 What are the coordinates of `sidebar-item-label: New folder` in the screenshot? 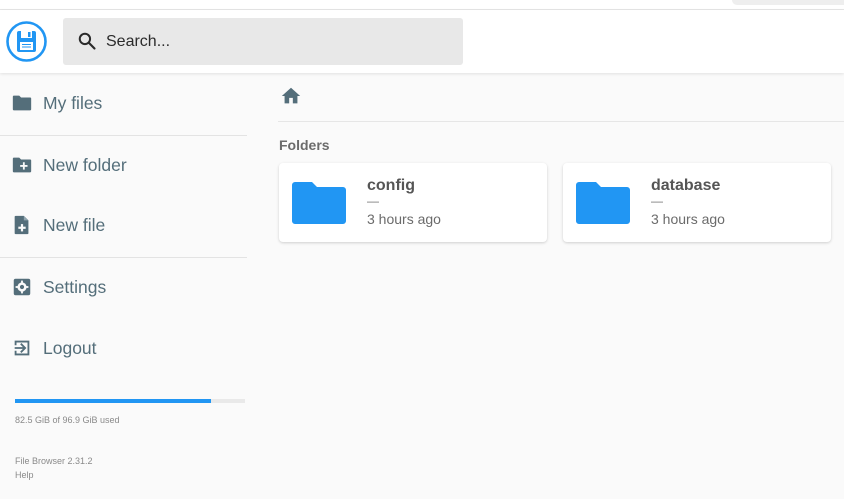 It's located at (85, 164).